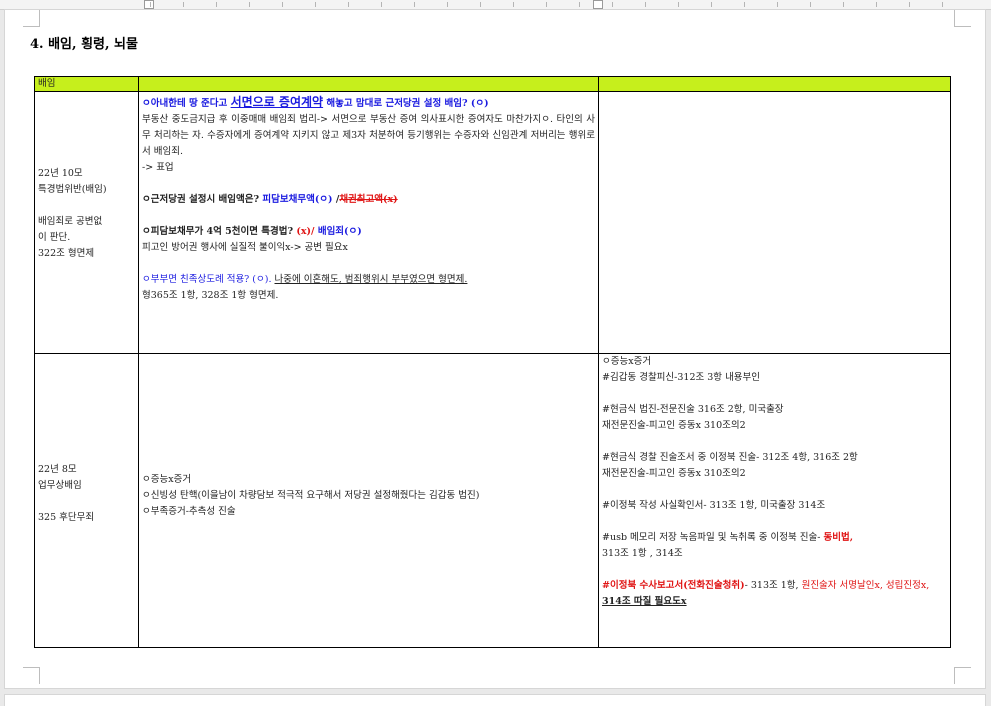 The image size is (991, 706). What do you see at coordinates (674, 473) in the screenshot?
I see `evidence-line-6: 재전문진술-피고인 증동x 310조의2` at bounding box center [674, 473].